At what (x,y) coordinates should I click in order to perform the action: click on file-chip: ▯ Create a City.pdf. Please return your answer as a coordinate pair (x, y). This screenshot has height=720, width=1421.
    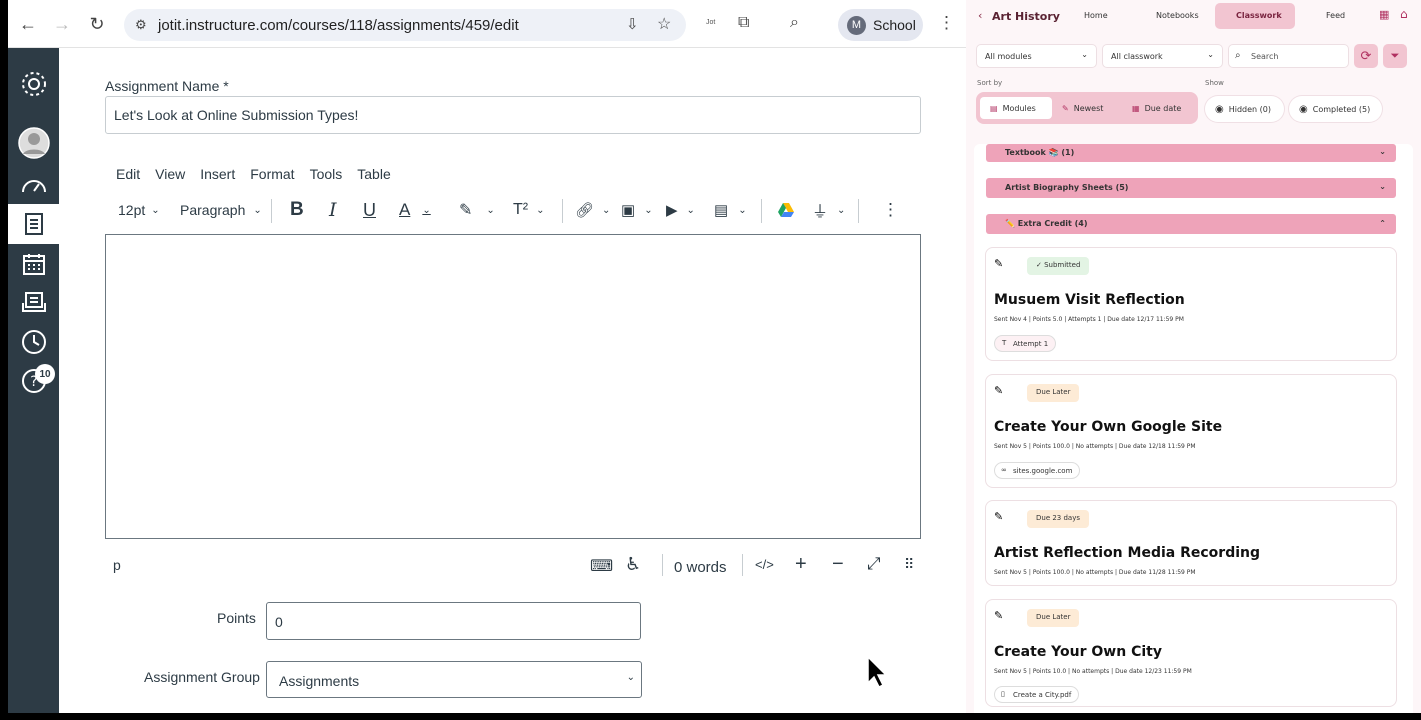
    Looking at the image, I should click on (1037, 694).